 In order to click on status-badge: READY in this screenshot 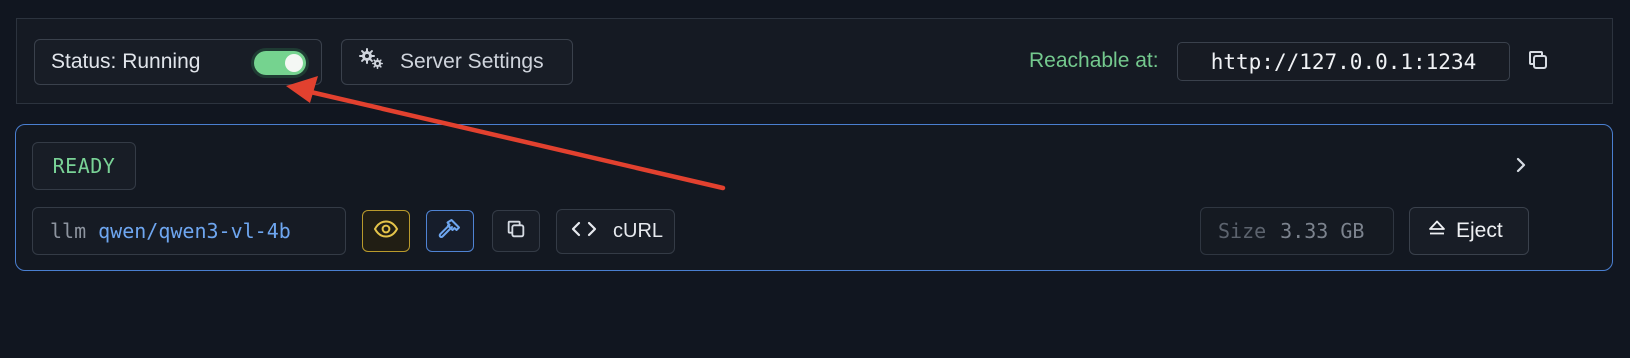, I will do `click(84, 166)`.